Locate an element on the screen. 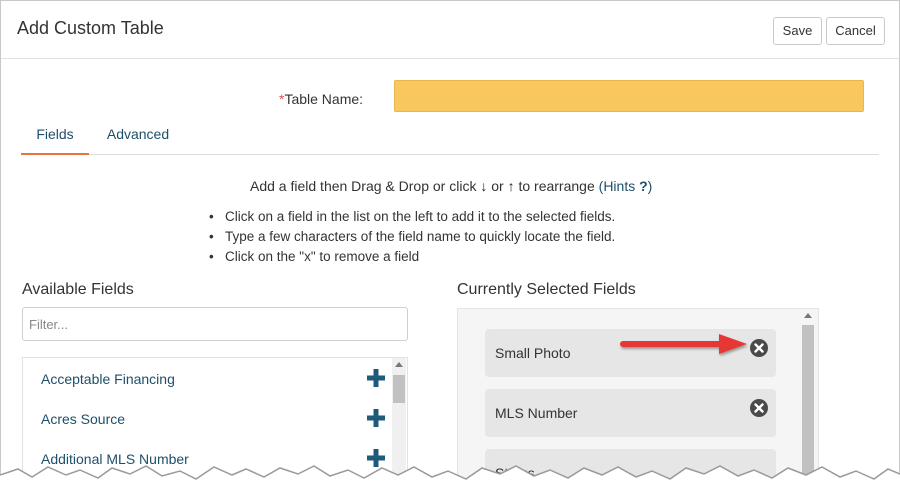  annotation-arrow-icon is located at coordinates (683, 344).